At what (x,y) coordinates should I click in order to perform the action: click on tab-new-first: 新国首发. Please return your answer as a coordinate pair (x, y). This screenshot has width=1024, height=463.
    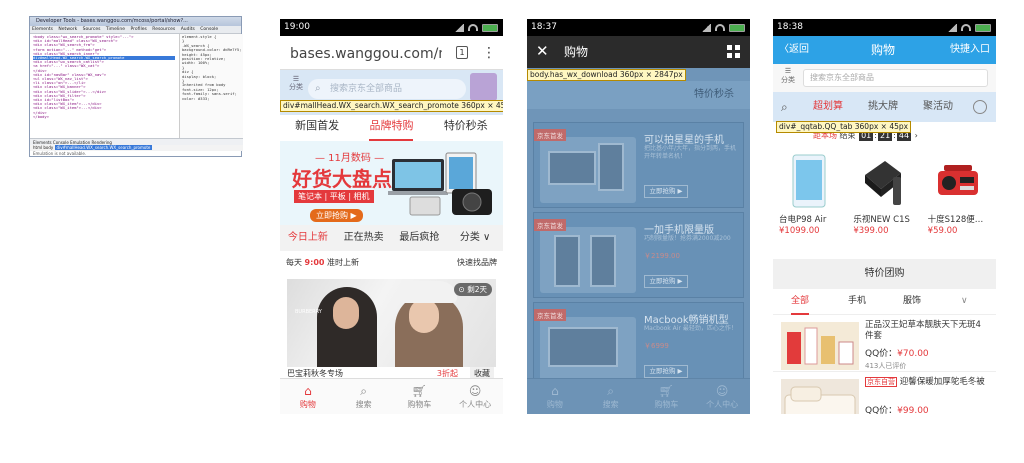
    Looking at the image, I should click on (317, 128).